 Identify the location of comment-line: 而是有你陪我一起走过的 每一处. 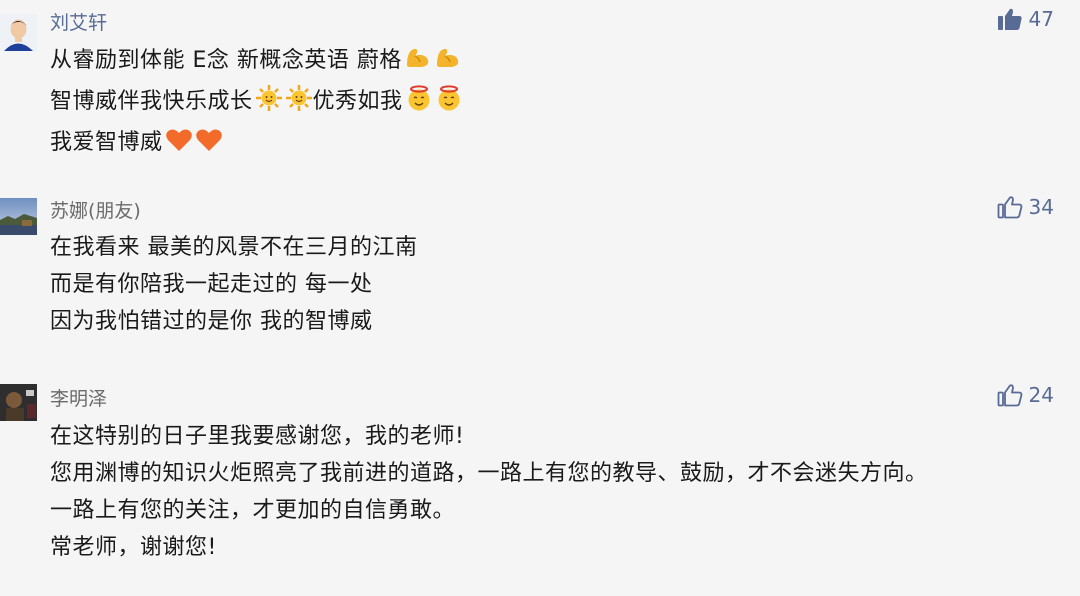
(211, 284).